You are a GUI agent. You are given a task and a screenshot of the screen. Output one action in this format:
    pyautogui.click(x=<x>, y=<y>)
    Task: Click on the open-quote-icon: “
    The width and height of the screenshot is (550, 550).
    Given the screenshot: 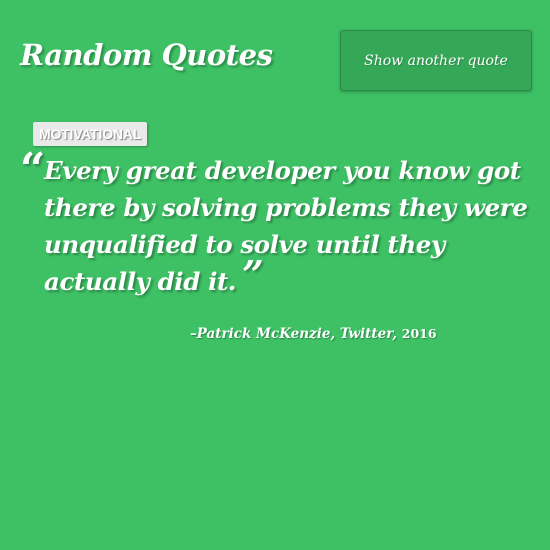 What is the action you would take?
    pyautogui.click(x=33, y=169)
    